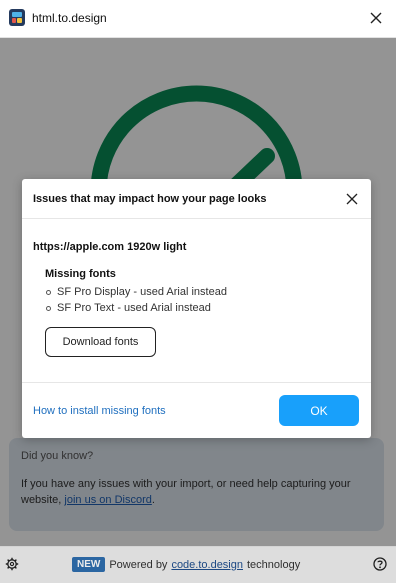 The image size is (396, 583). Describe the element at coordinates (69, 18) in the screenshot. I see `app-title: html.to.design` at that location.